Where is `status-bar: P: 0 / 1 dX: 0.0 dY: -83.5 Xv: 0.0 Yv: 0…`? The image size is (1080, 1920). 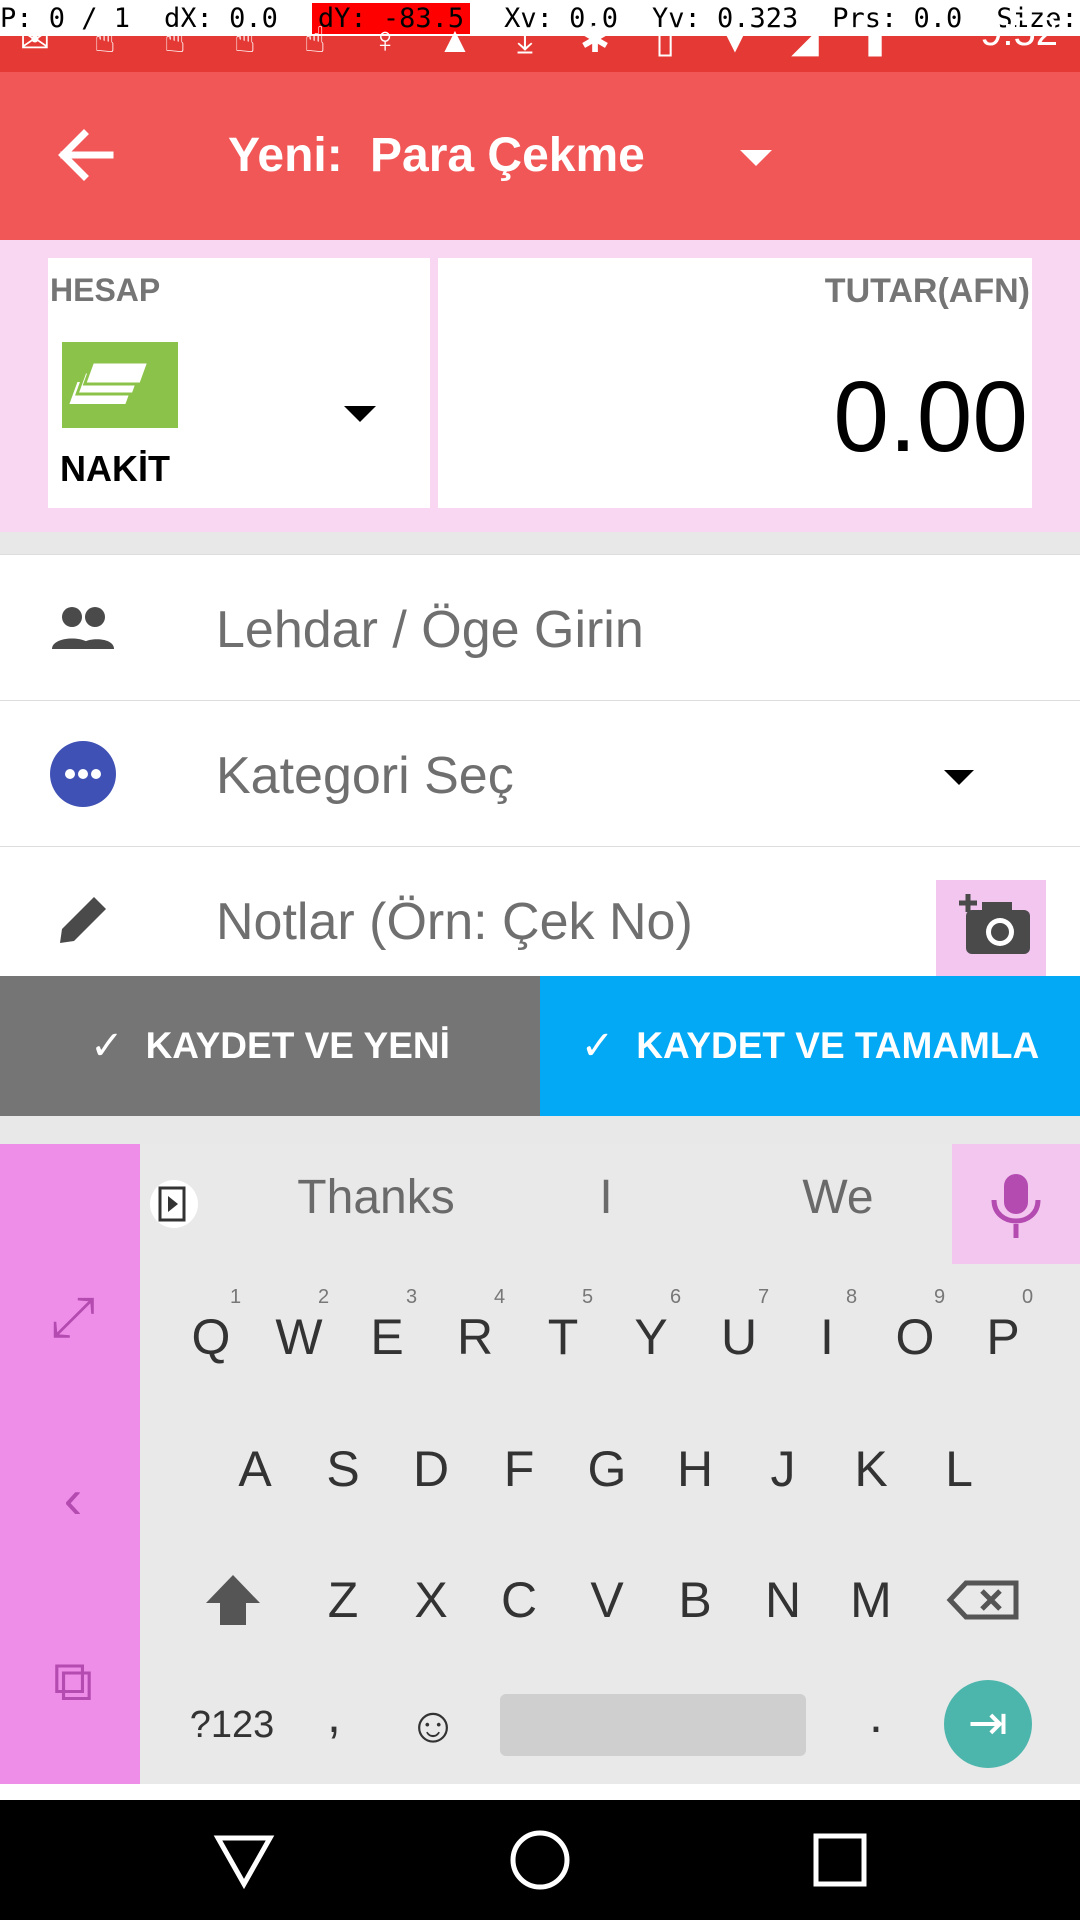 status-bar: P: 0 / 1 dX: 0.0 dY: -83.5 Xv: 0.0 Yv: 0… is located at coordinates (540, 36).